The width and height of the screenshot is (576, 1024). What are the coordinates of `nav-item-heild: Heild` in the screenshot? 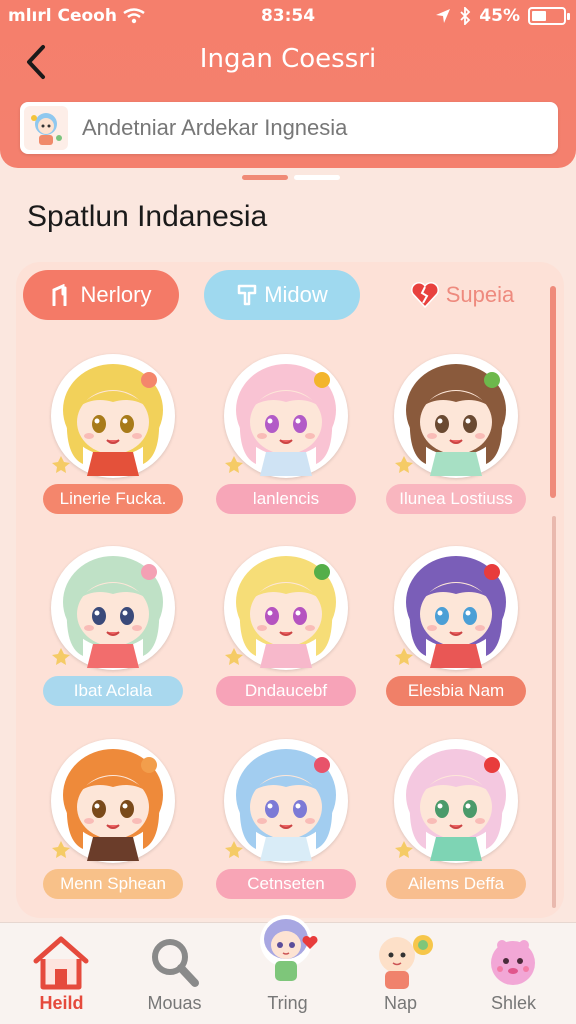 It's located at (61, 973).